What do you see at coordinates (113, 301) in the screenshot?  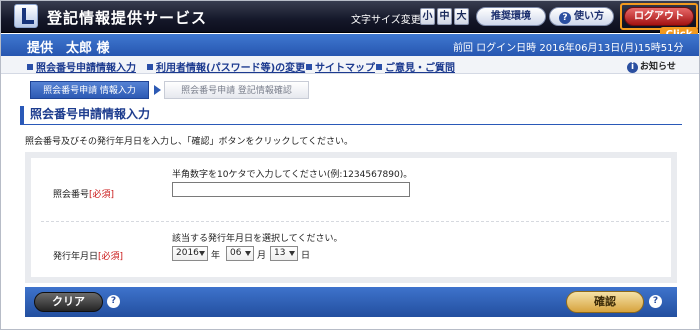 I see `clear-help-icon: ?` at bounding box center [113, 301].